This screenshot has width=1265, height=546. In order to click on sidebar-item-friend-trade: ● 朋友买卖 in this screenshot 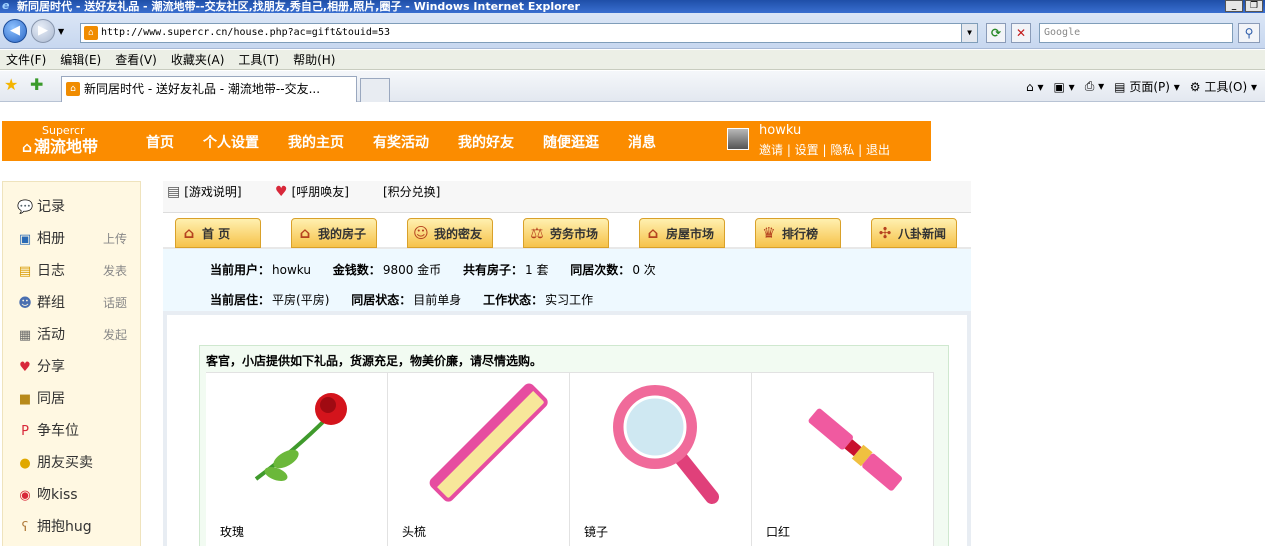, I will do `click(77, 462)`.